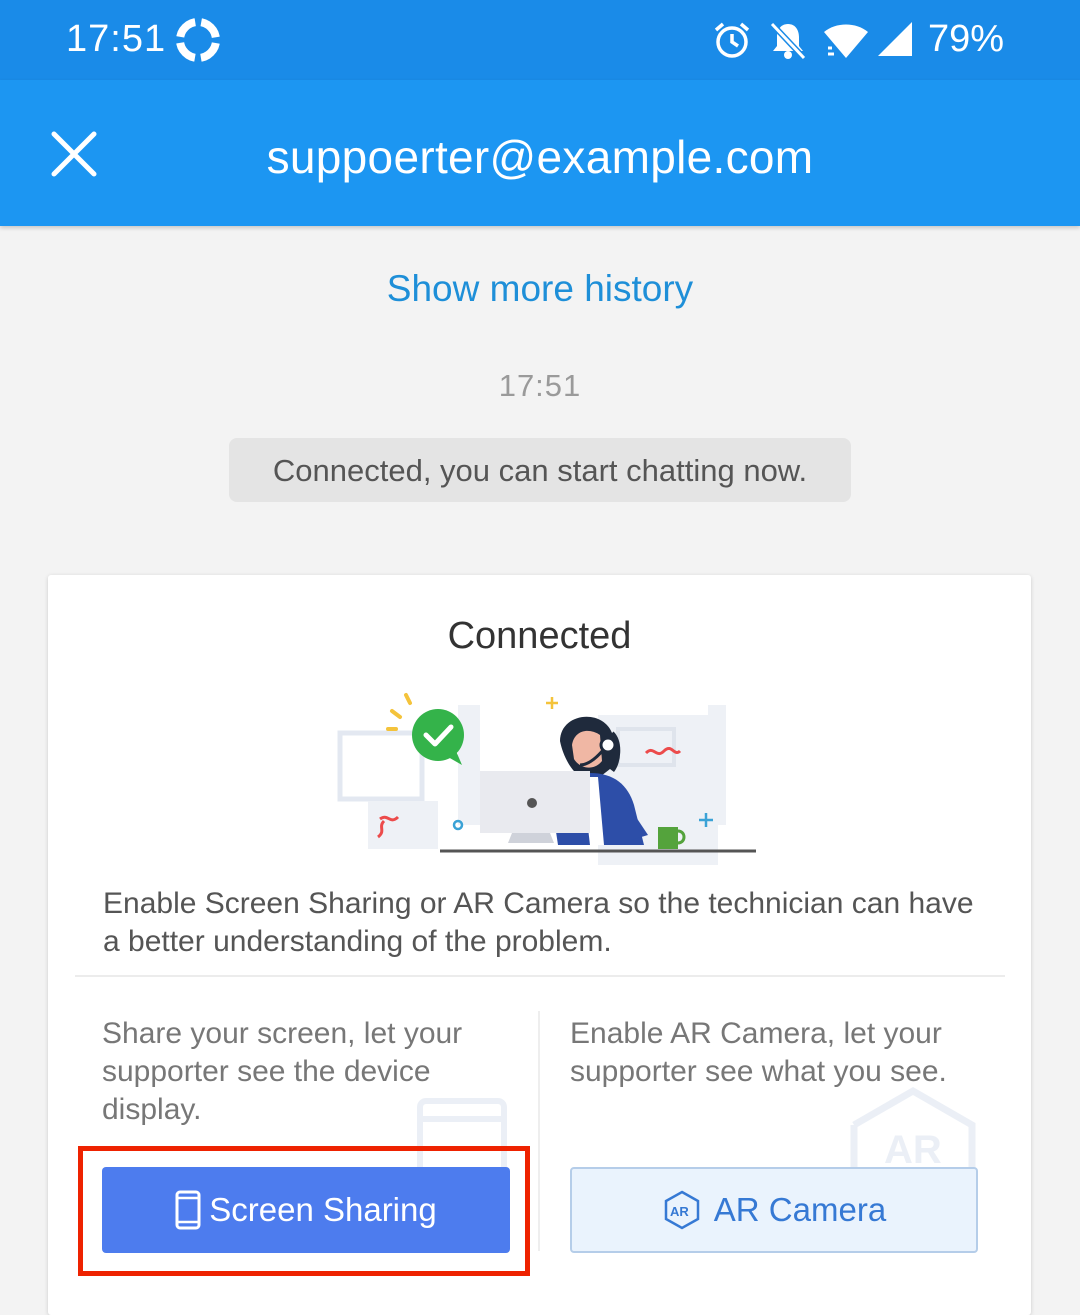  Describe the element at coordinates (895, 41) in the screenshot. I see `signal-icon` at that location.